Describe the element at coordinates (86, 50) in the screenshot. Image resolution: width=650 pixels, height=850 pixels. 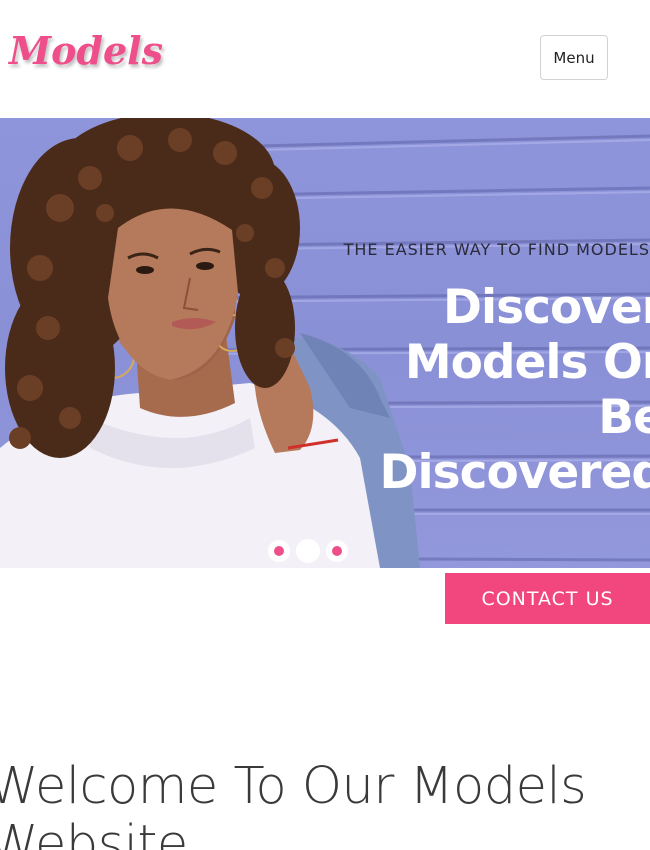
I see `site-logo: Models` at that location.